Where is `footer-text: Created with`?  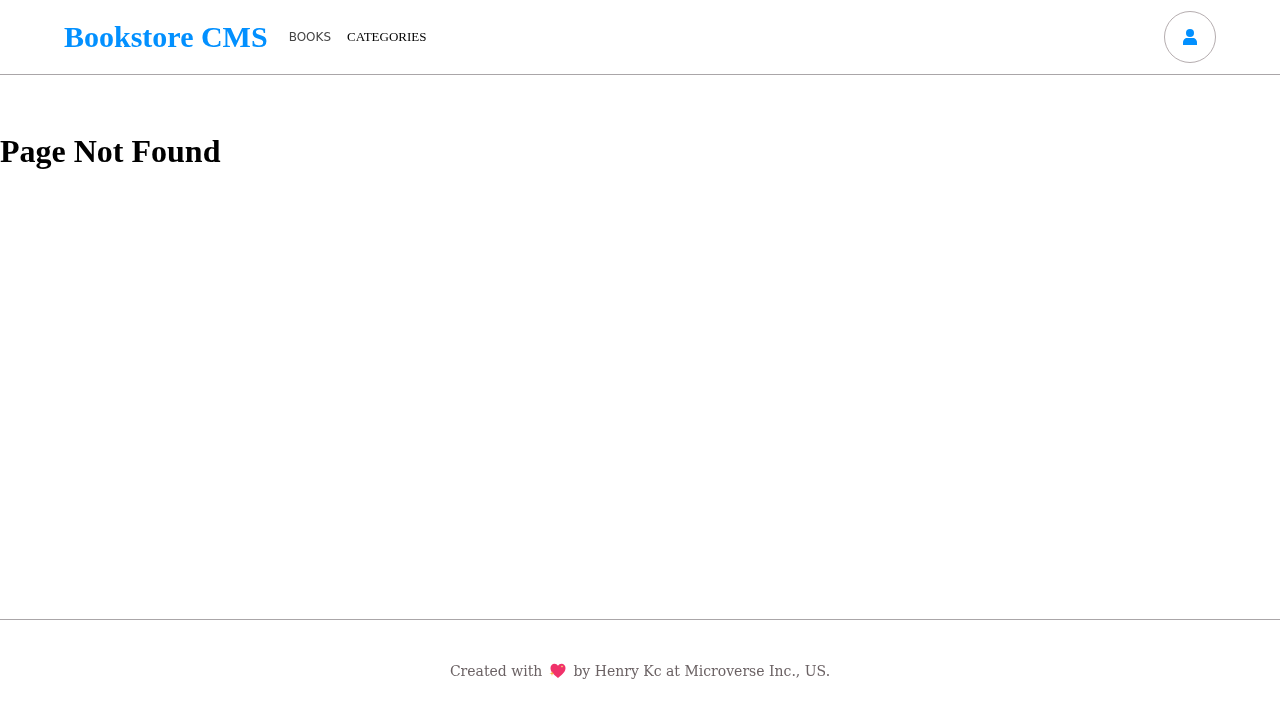
footer-text: Created with is located at coordinates (496, 670).